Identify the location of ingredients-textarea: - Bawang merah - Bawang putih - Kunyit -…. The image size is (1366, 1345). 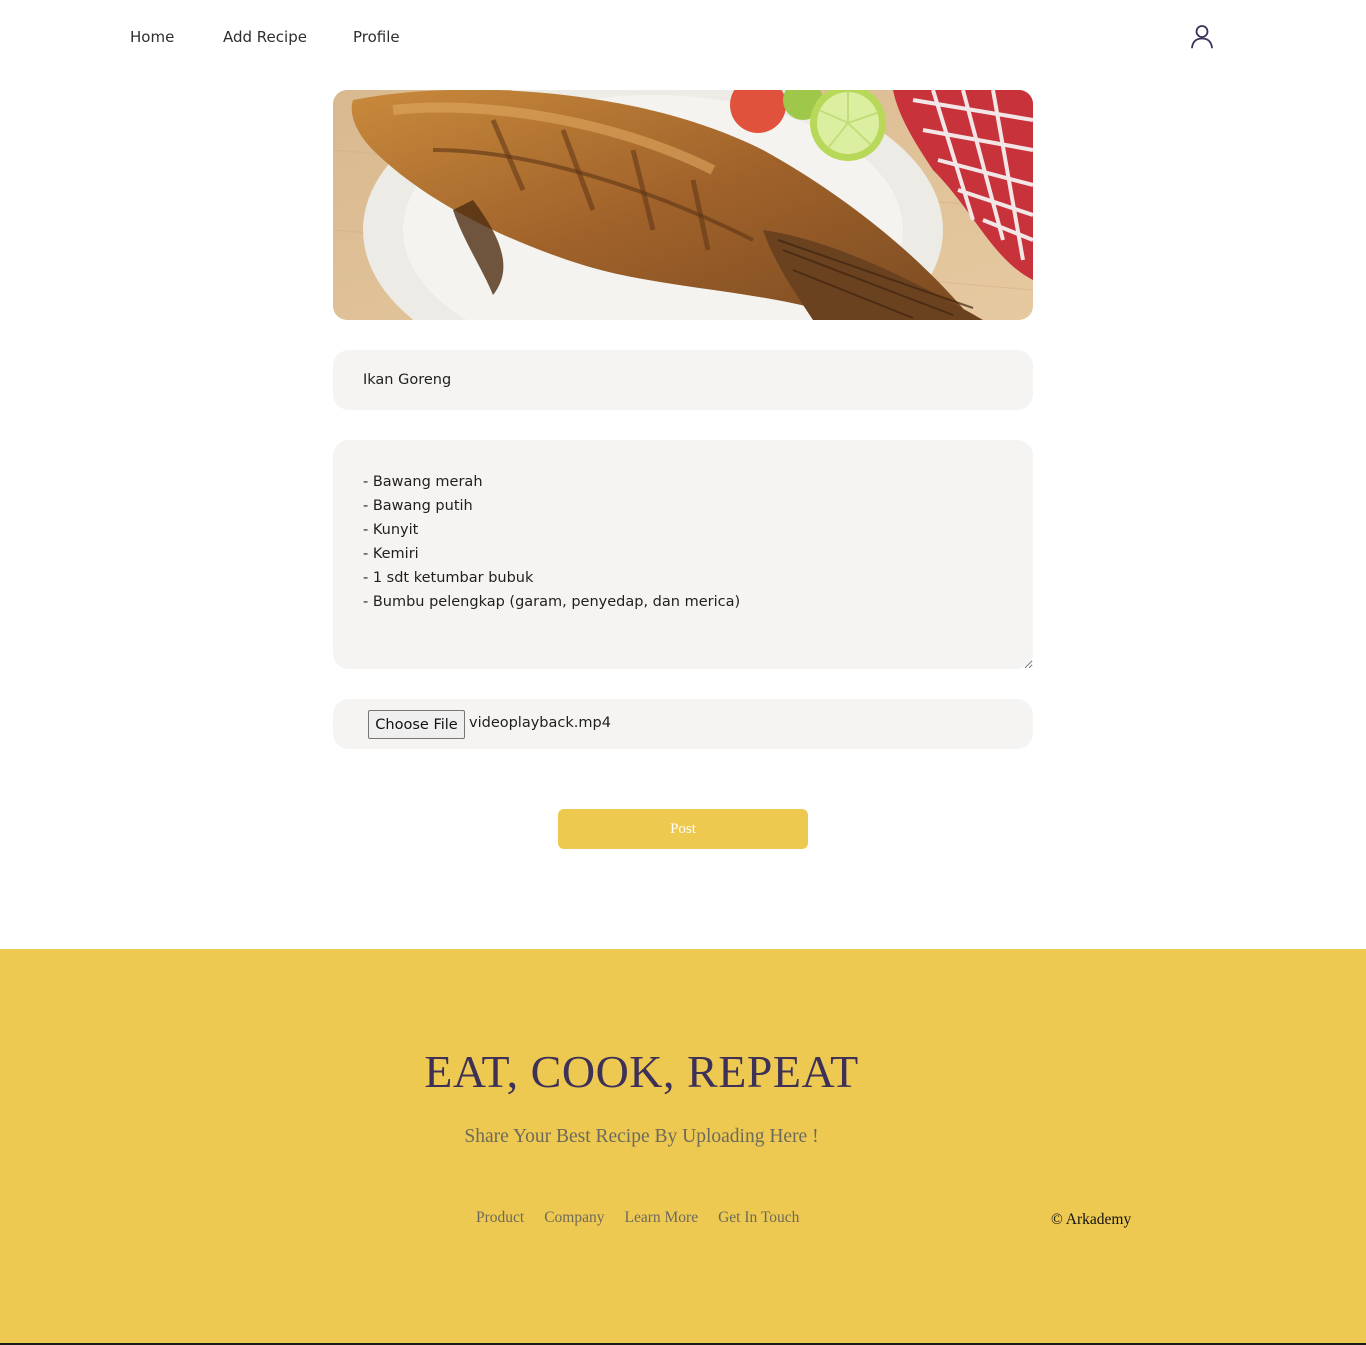
(683, 554).